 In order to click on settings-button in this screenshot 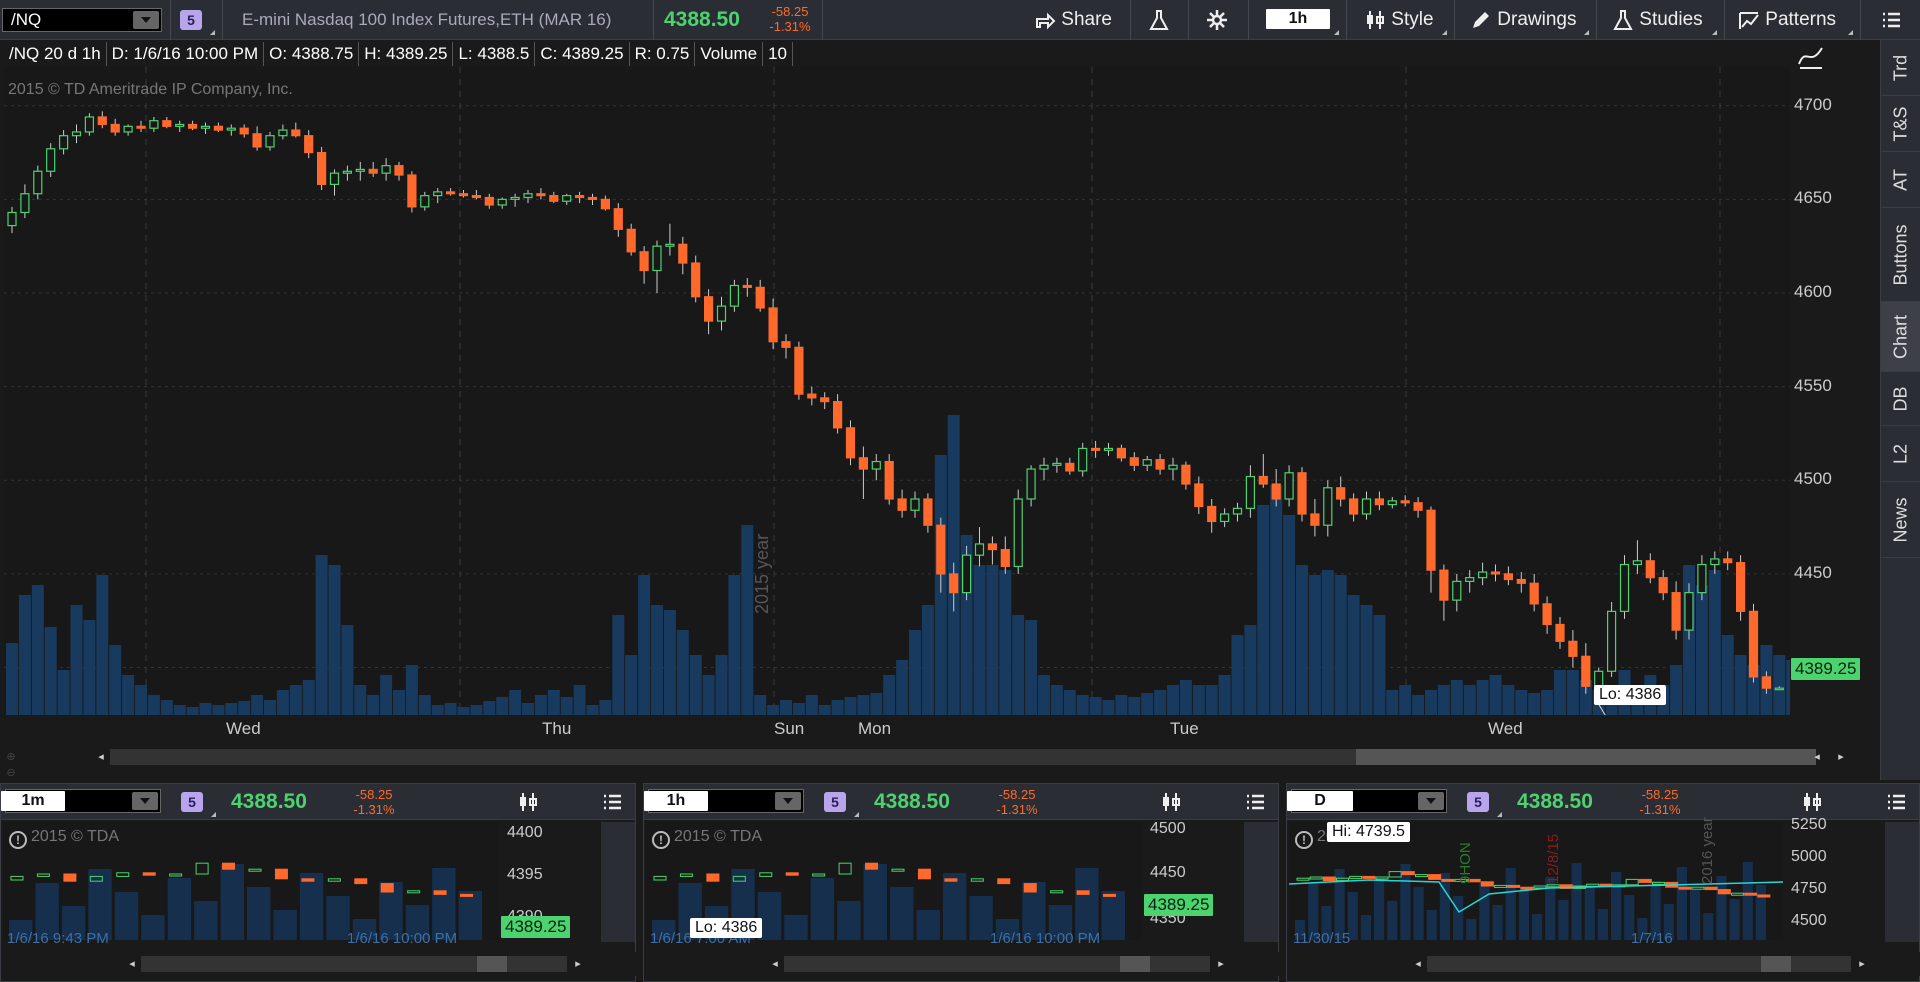, I will do `click(1217, 20)`.